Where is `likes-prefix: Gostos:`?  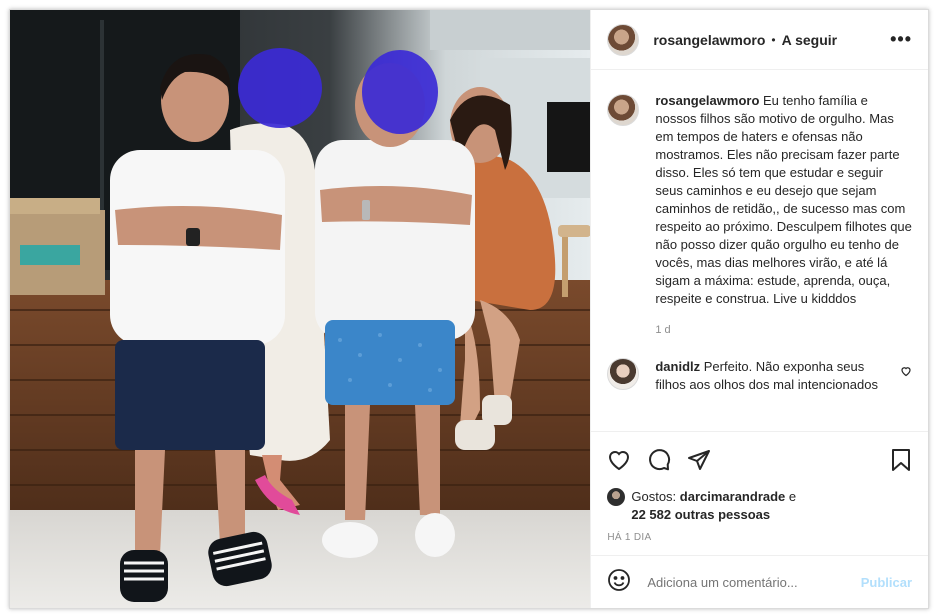
likes-prefix: Gostos: is located at coordinates (654, 496).